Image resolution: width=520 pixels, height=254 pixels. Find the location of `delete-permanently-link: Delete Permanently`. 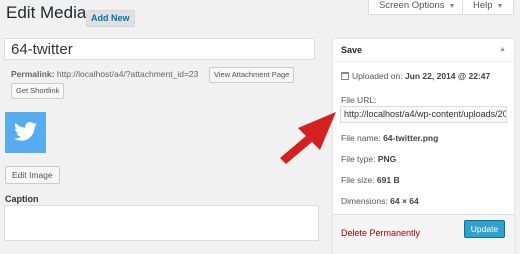

delete-permanently-link: Delete Permanently is located at coordinates (380, 233).